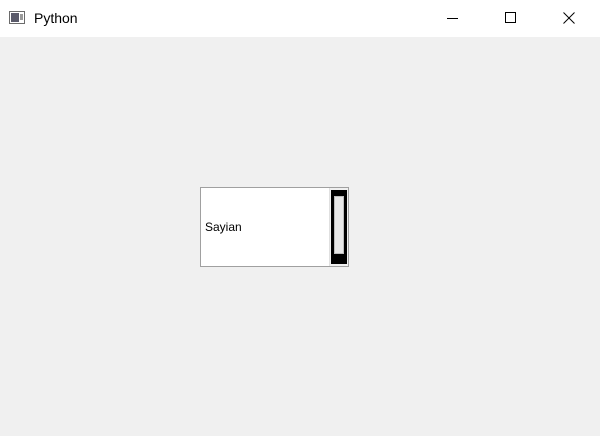 Image resolution: width=600 pixels, height=436 pixels. Describe the element at coordinates (56, 18) in the screenshot. I see `window-title: Python` at that location.